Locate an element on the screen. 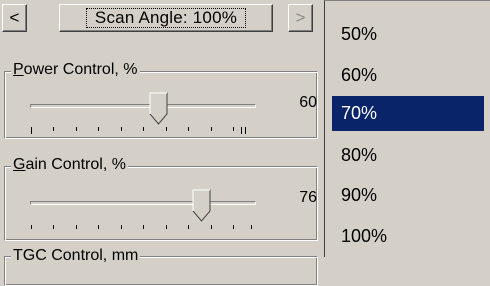 Image resolution: width=490 pixels, height=286 pixels. tgc-control-group: TGC Control, mm is located at coordinates (161, 266).